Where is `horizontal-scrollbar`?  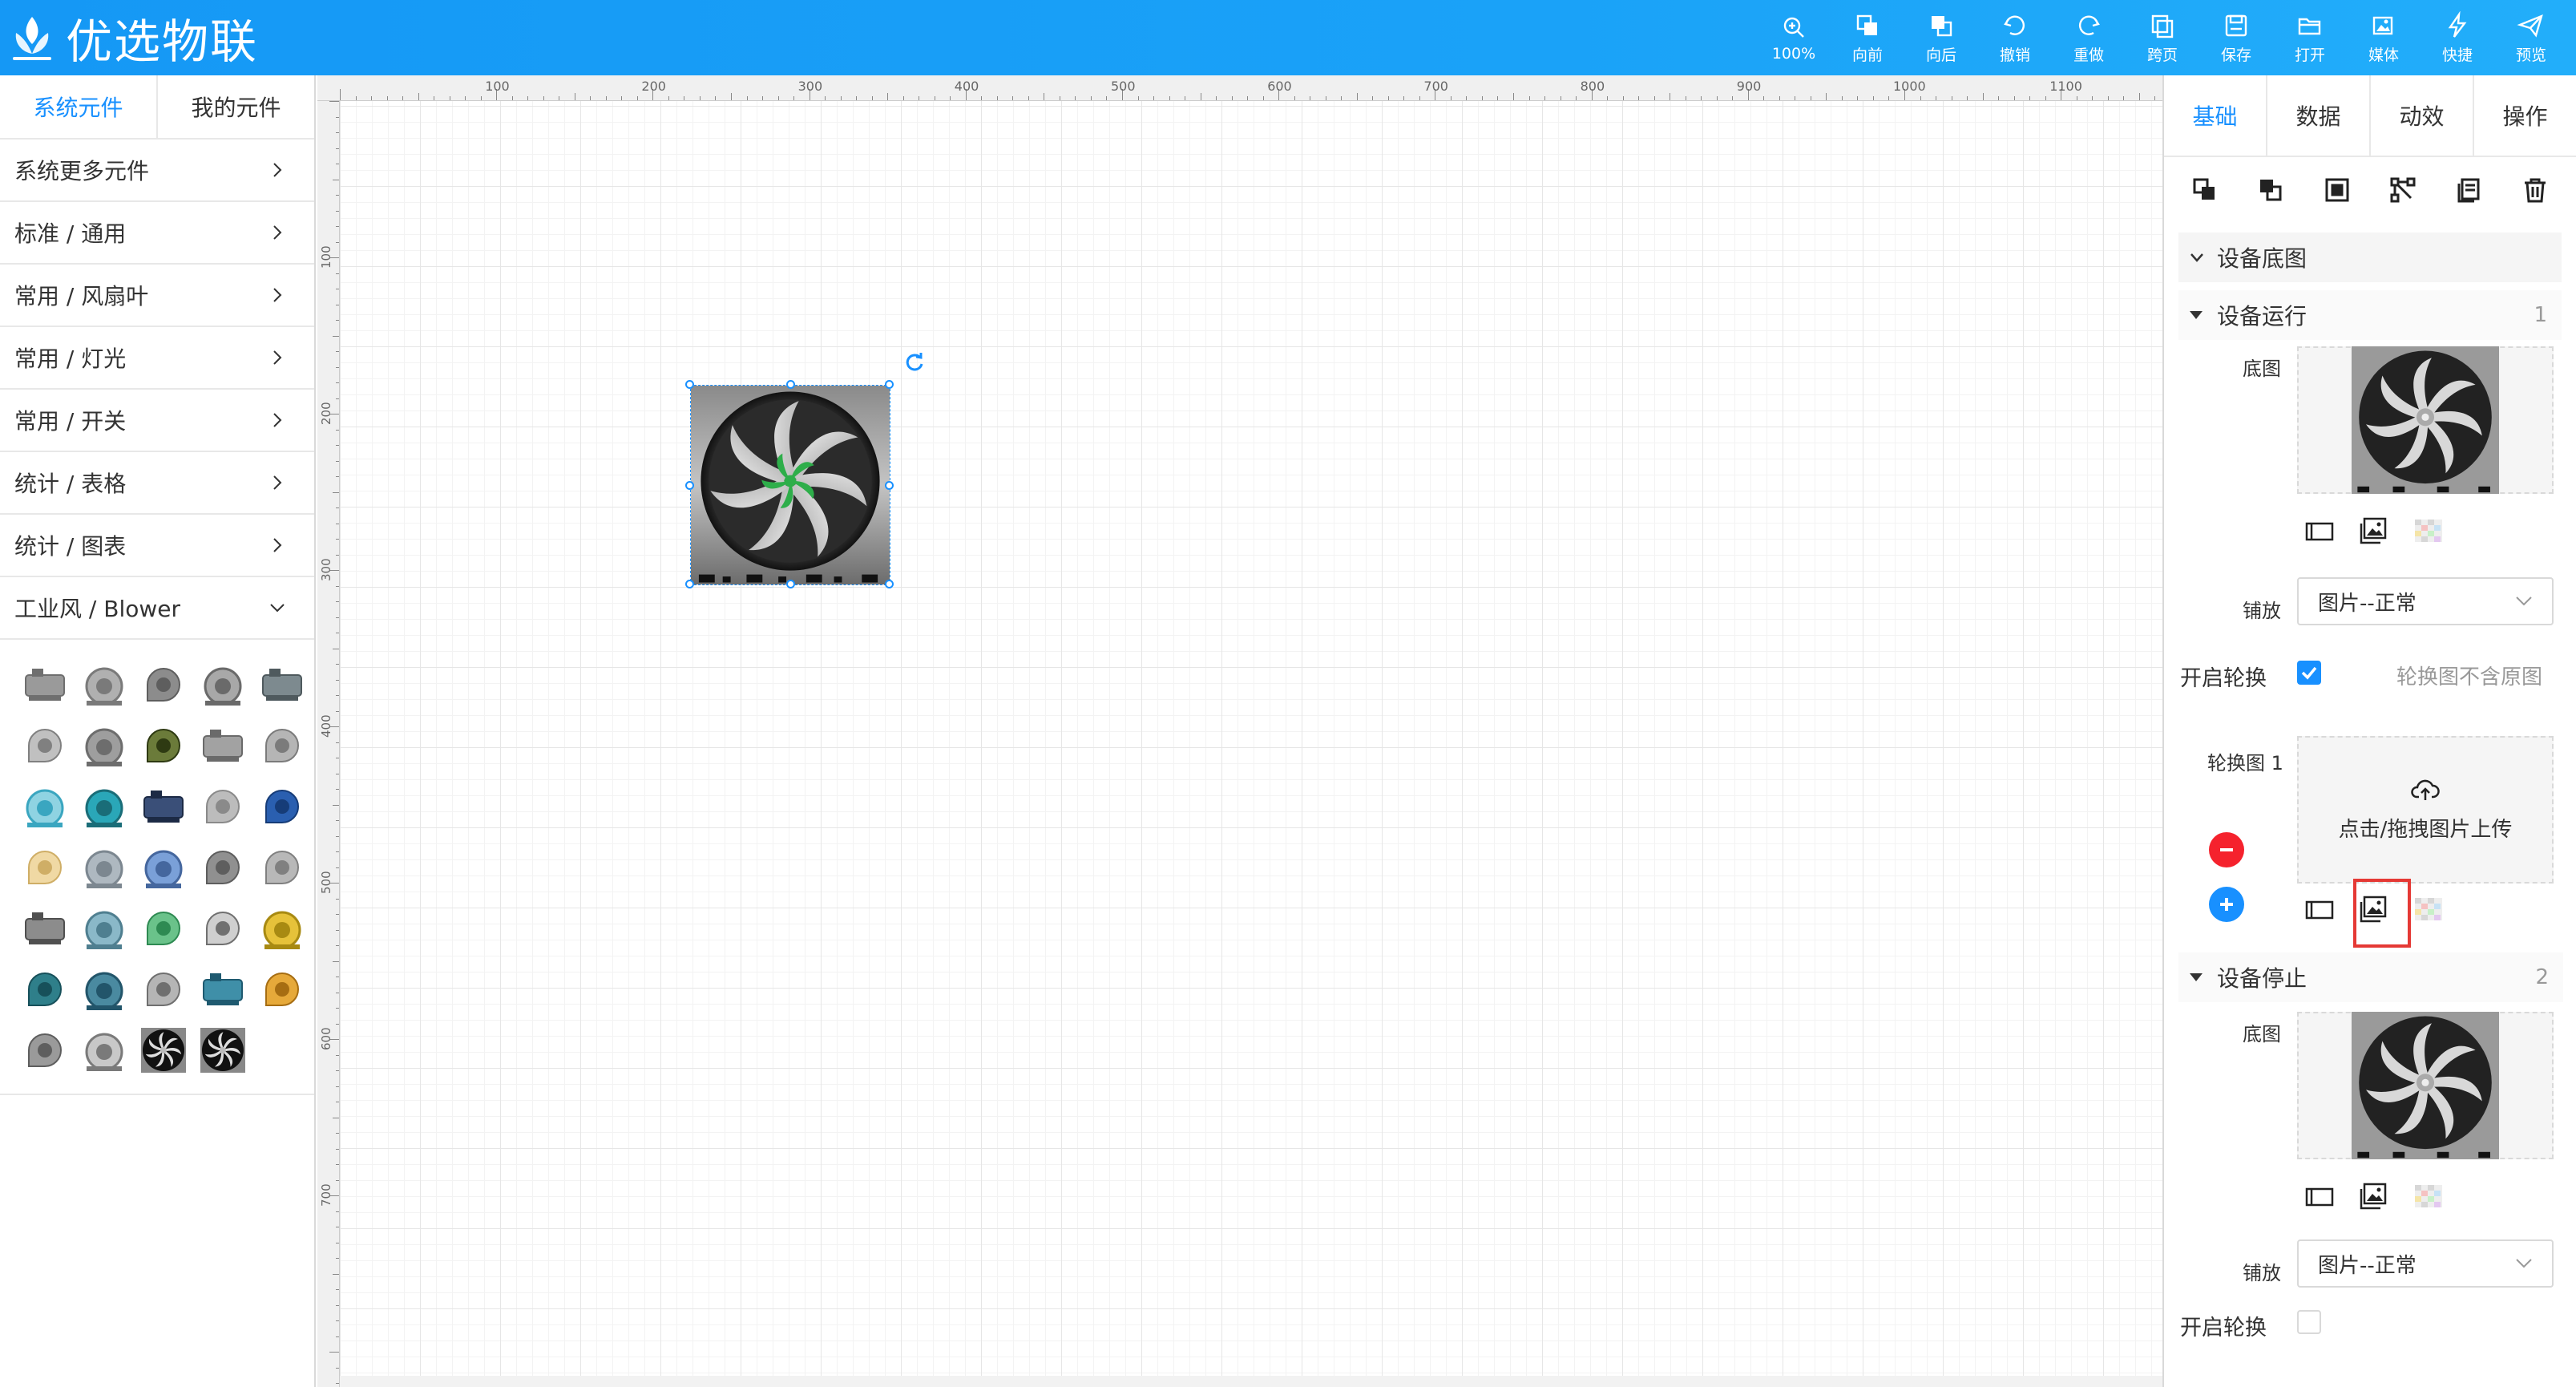 horizontal-scrollbar is located at coordinates (1251, 1381).